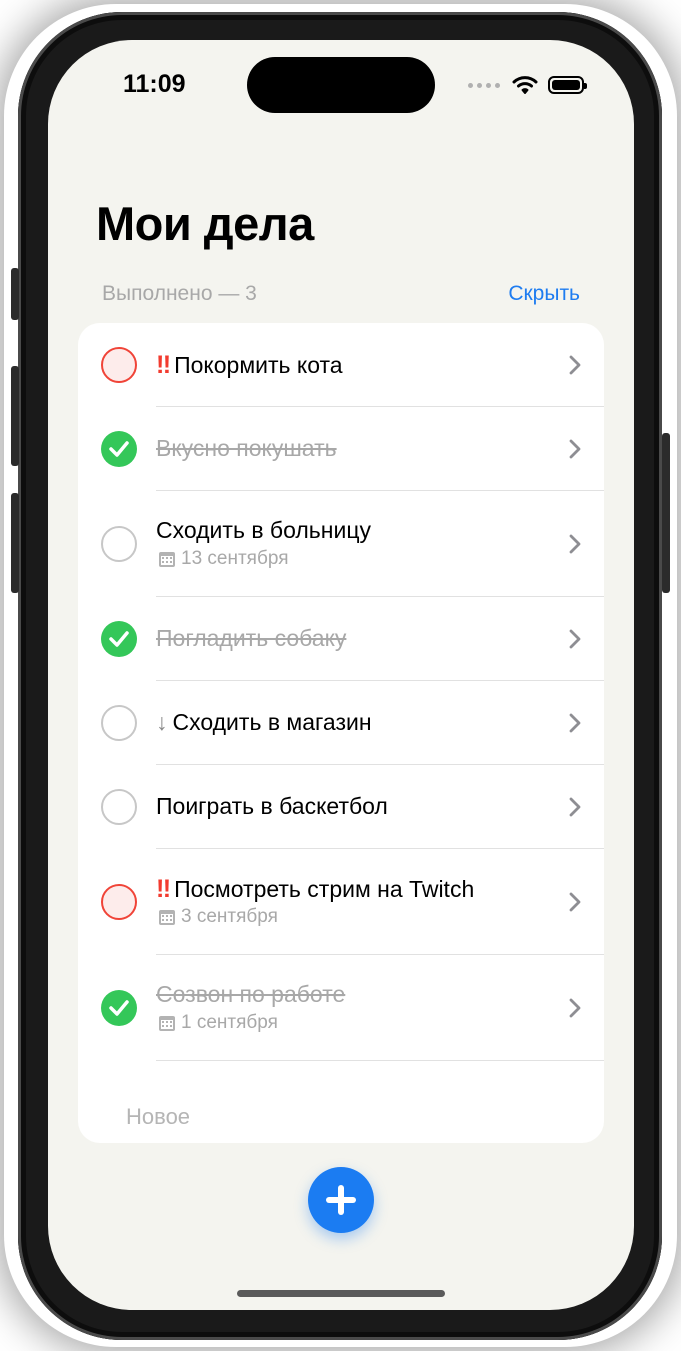 The height and width of the screenshot is (1351, 681). What do you see at coordinates (218, 1023) in the screenshot?
I see `task-due-date: 1 сентября` at bounding box center [218, 1023].